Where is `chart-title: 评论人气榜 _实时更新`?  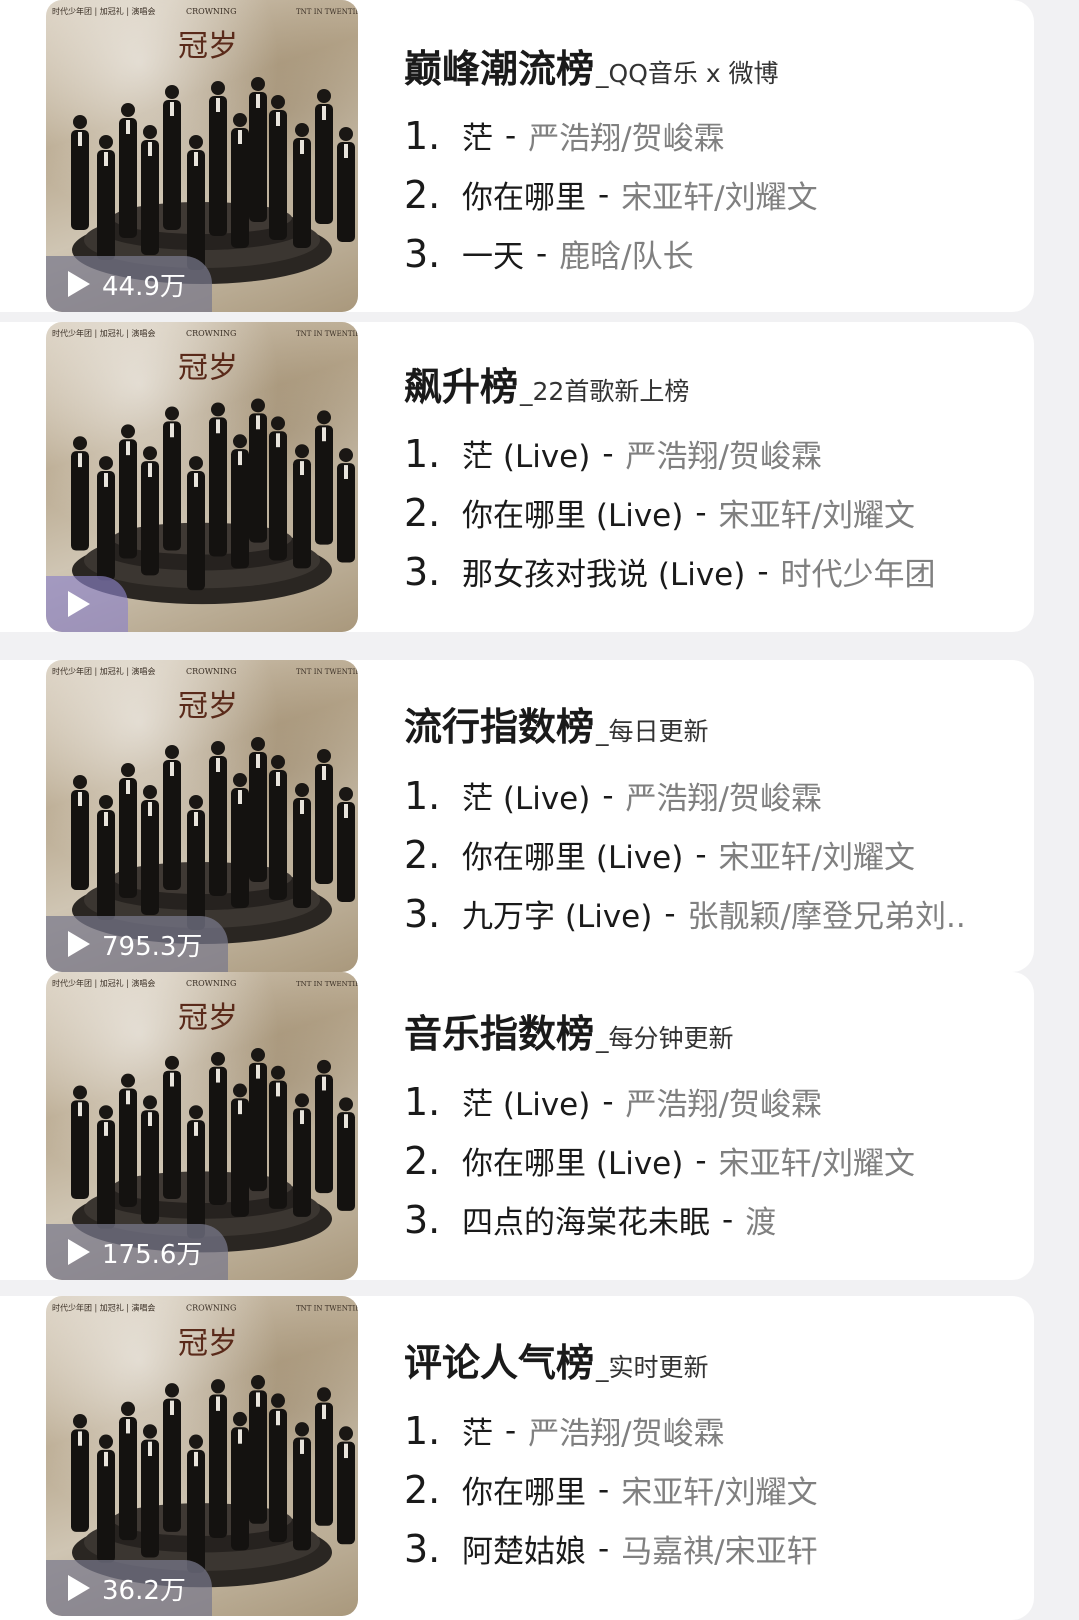
chart-title: 评论人气榜 _实时更新 is located at coordinates (556, 1359).